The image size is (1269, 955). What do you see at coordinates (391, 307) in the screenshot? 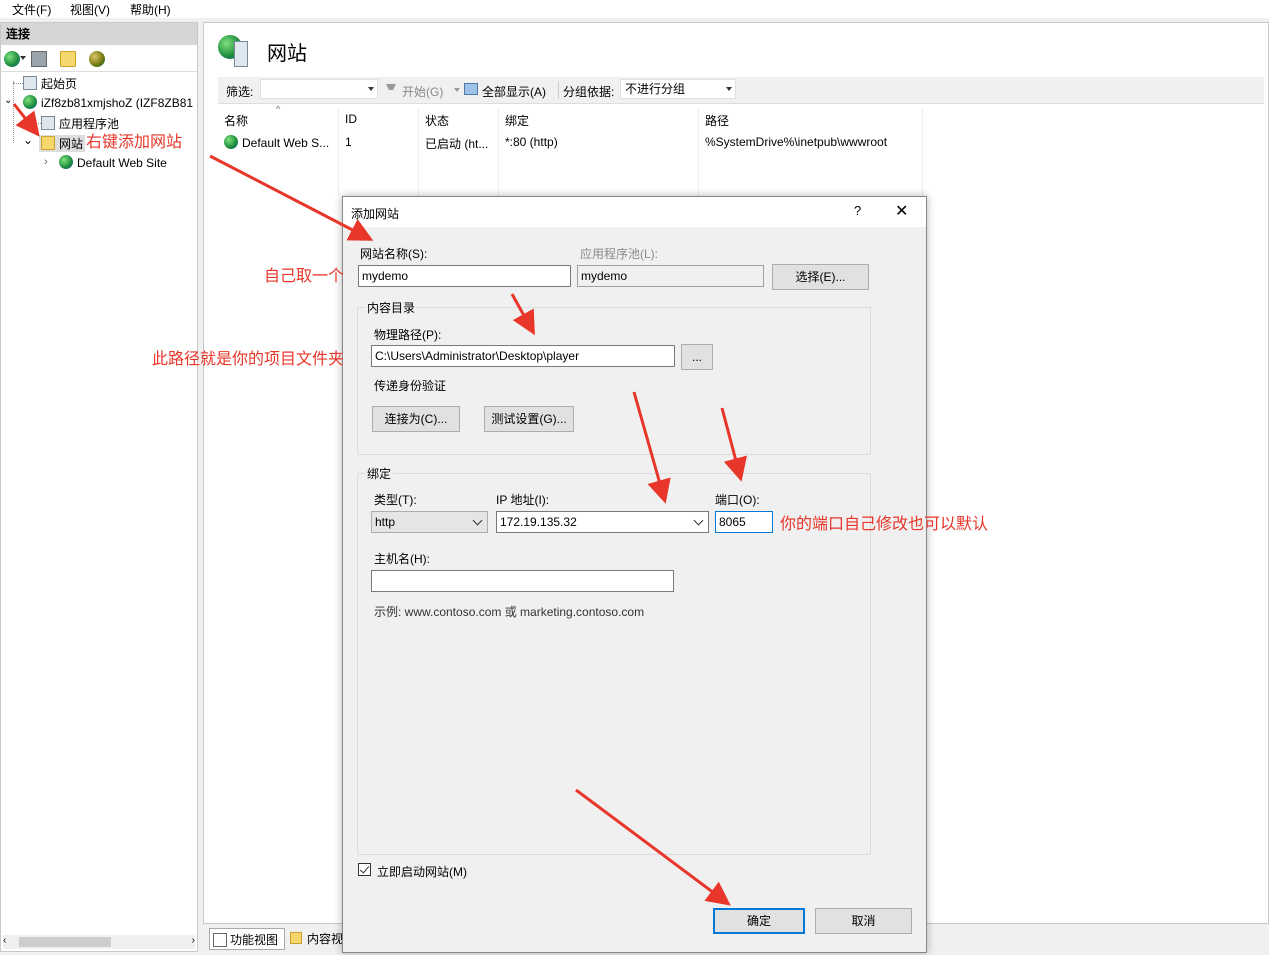
I see `content-directory-title: 内容目录` at bounding box center [391, 307].